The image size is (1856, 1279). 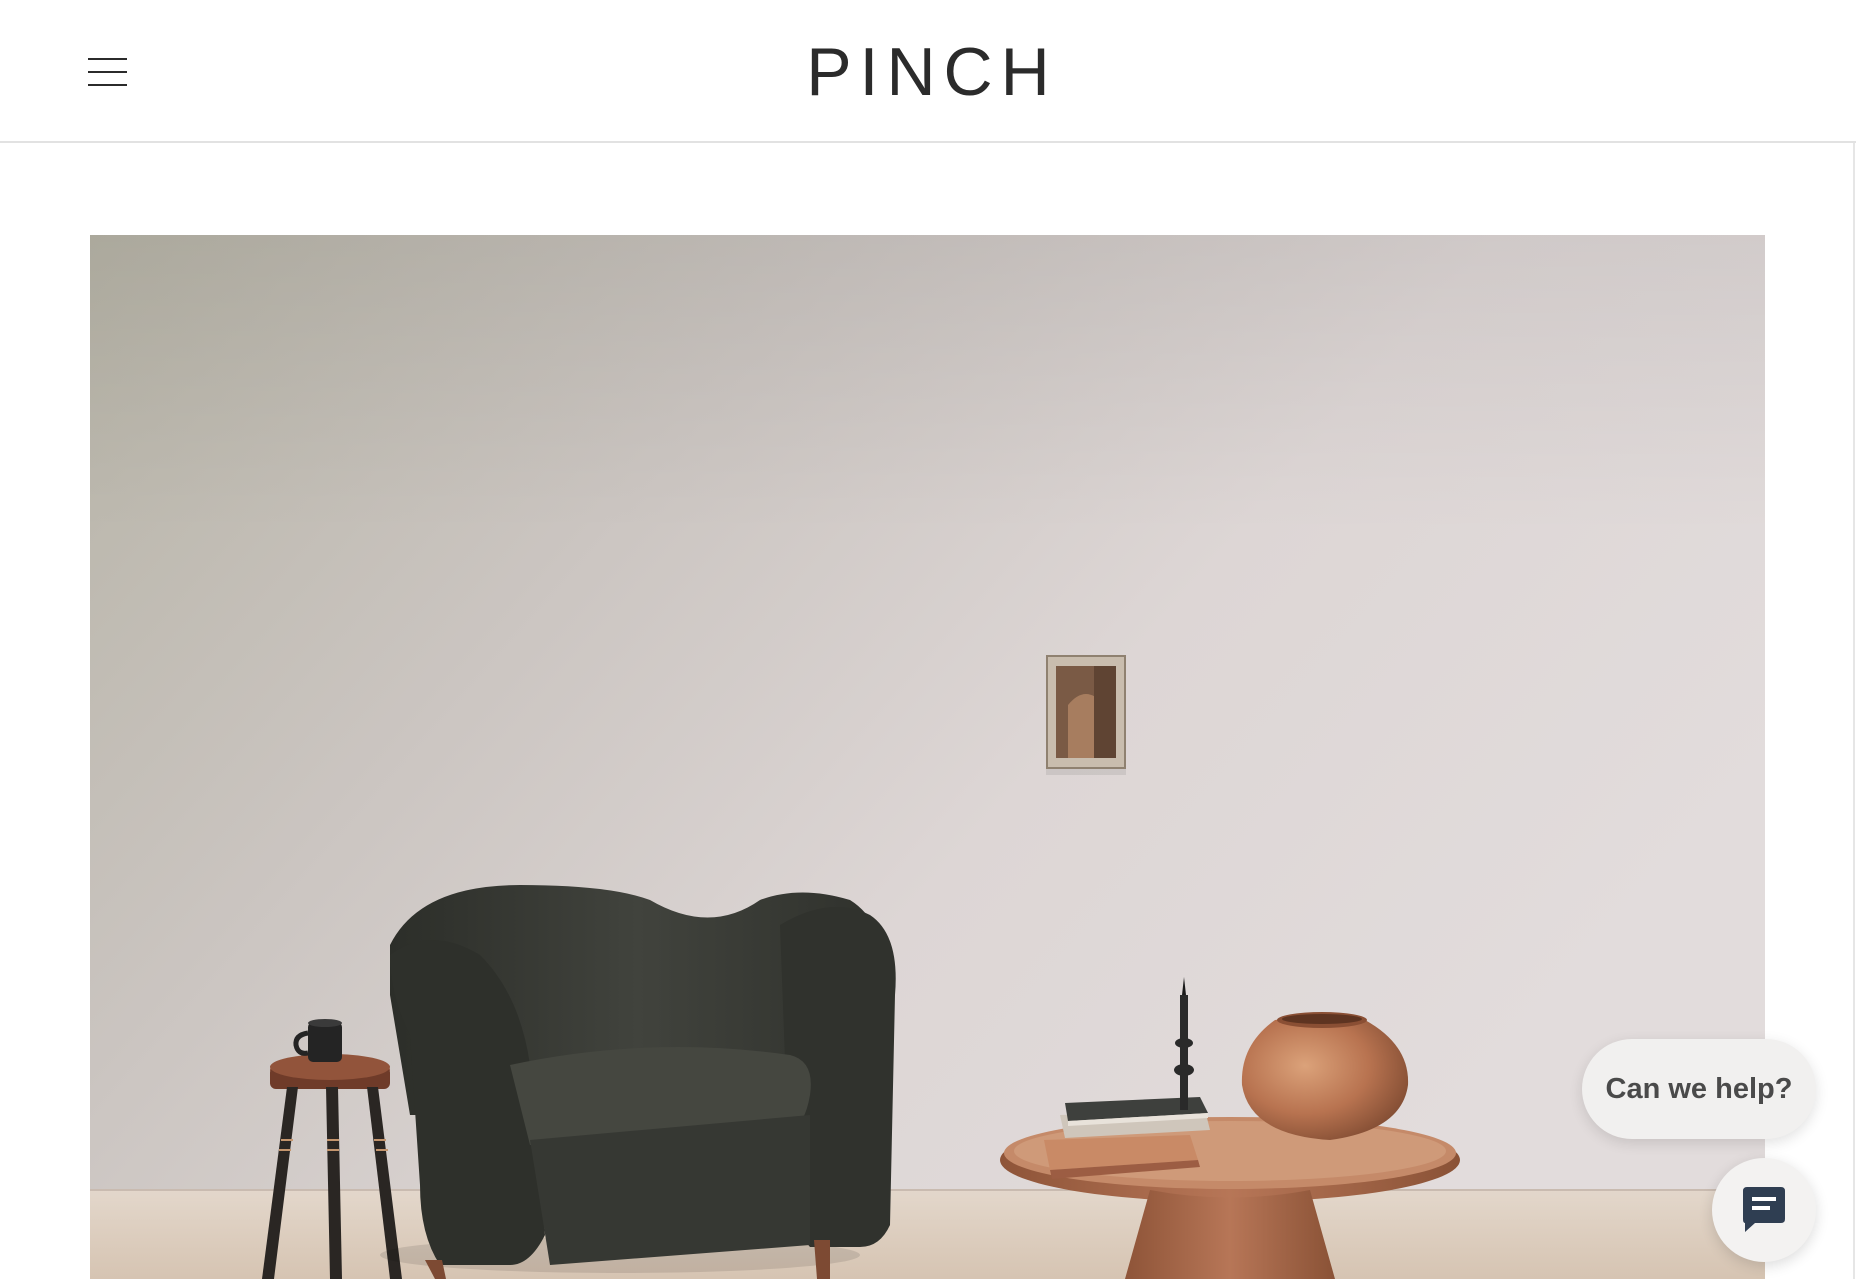 I want to click on chat-launcher-button, so click(x=1764, y=1210).